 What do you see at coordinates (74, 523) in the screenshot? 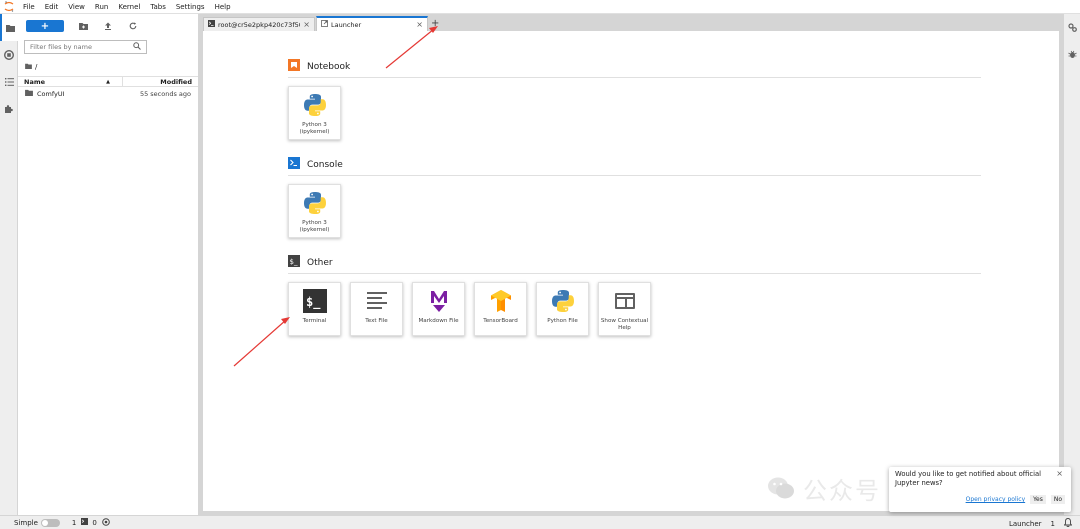
I see `kernels-count: 1` at bounding box center [74, 523].